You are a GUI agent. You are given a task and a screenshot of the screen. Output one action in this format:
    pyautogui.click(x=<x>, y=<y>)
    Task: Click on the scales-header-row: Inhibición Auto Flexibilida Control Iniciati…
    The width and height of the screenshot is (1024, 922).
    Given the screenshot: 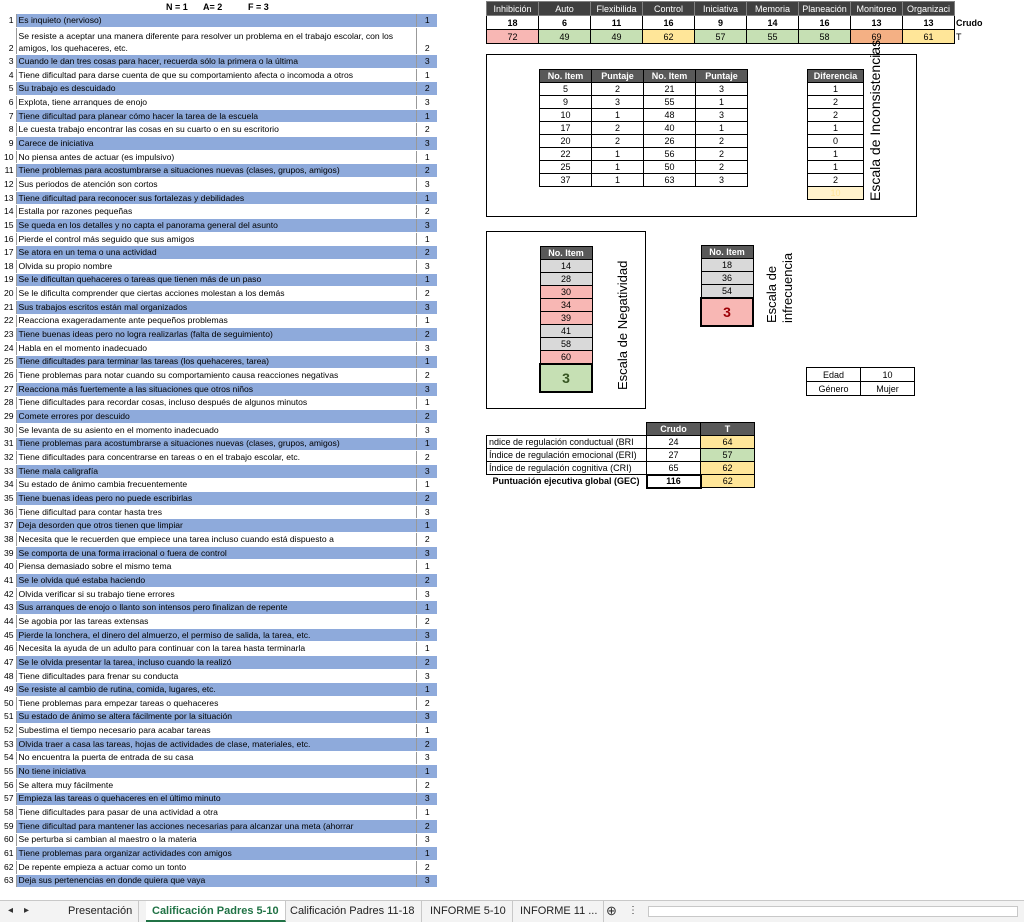 What is the action you would take?
    pyautogui.click(x=740, y=8)
    